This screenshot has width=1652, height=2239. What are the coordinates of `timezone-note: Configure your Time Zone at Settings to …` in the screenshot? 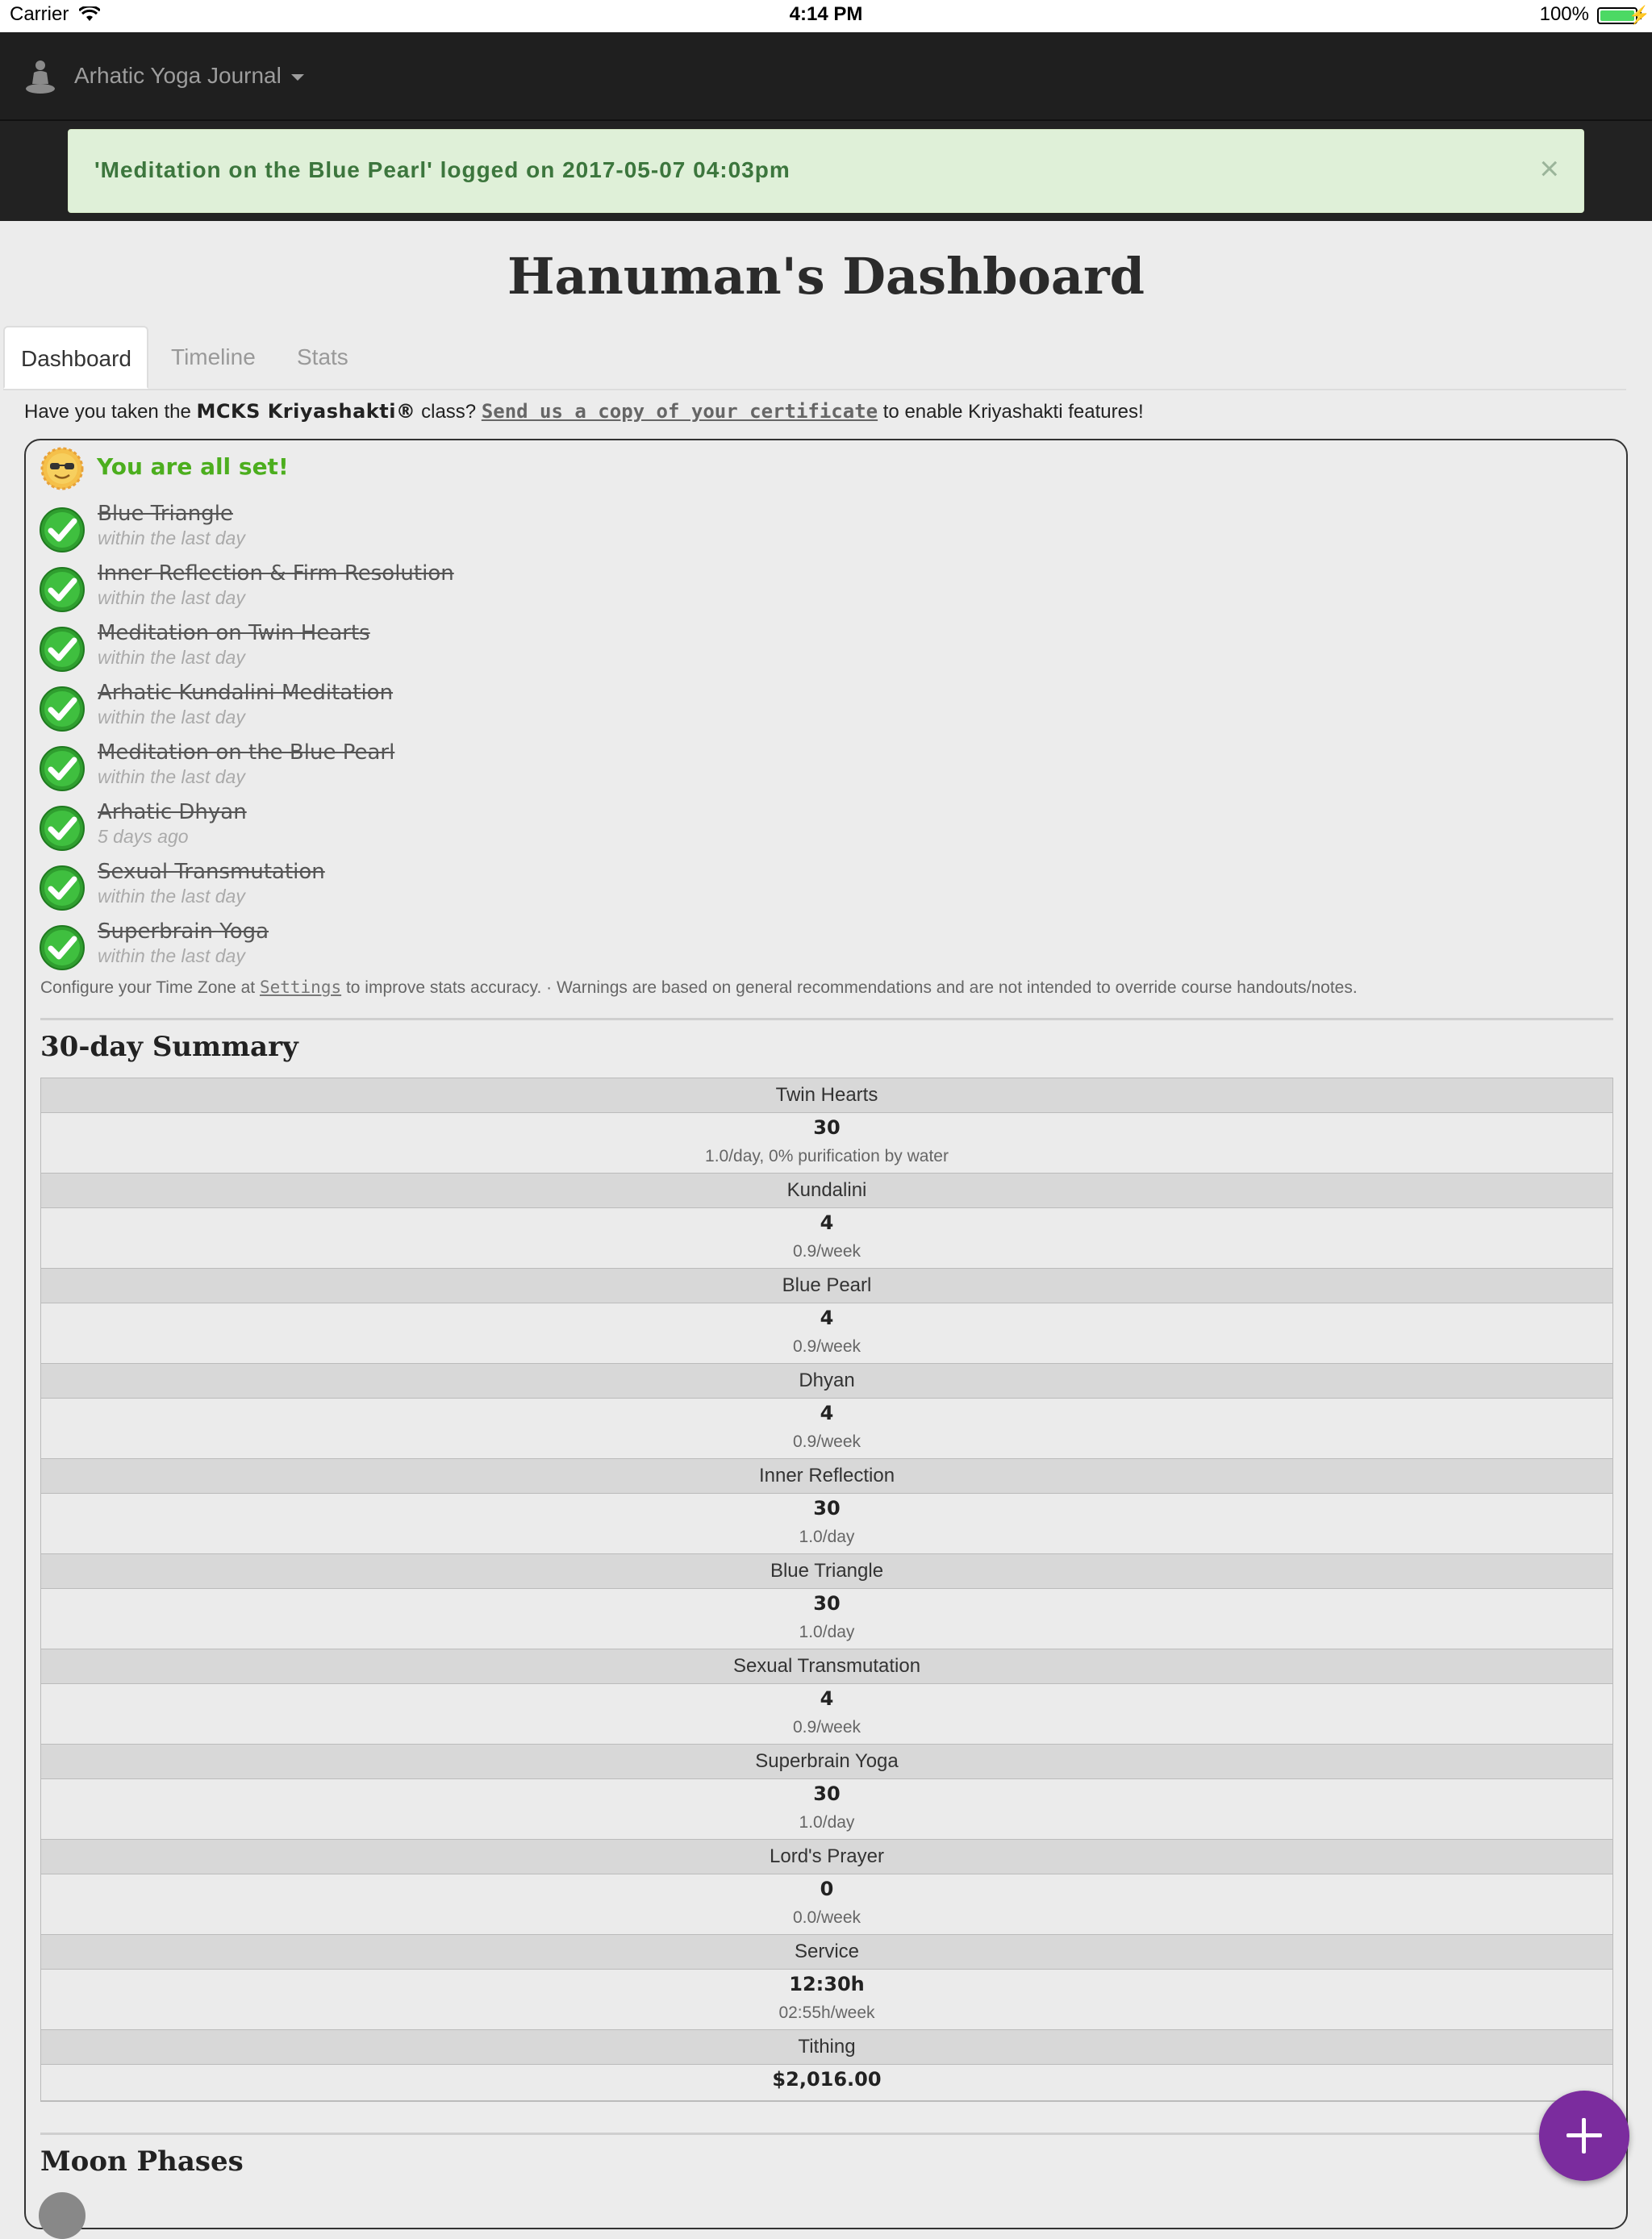 It's located at (699, 988).